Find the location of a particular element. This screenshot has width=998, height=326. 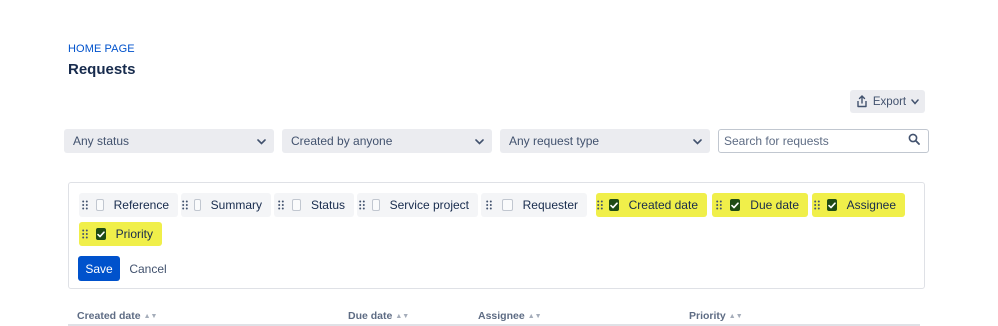

column-chip-assignee: Assignee is located at coordinates (858, 205).